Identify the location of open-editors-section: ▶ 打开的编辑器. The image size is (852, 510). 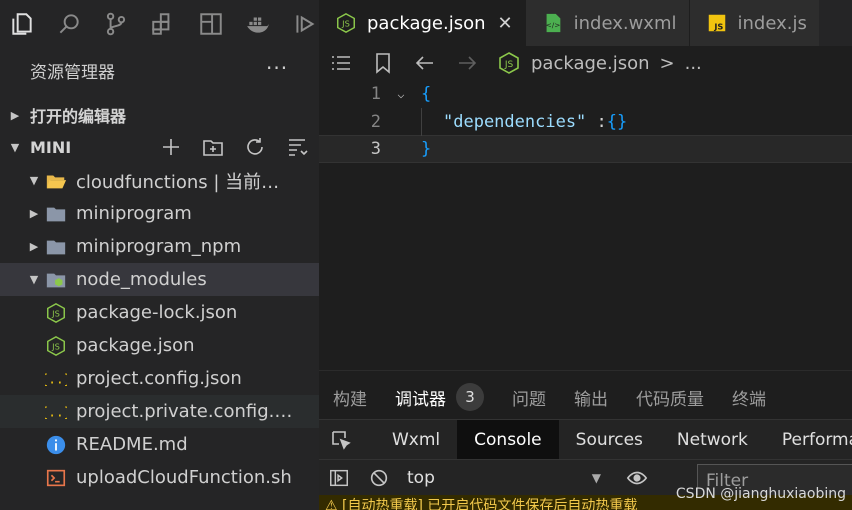
(159, 115).